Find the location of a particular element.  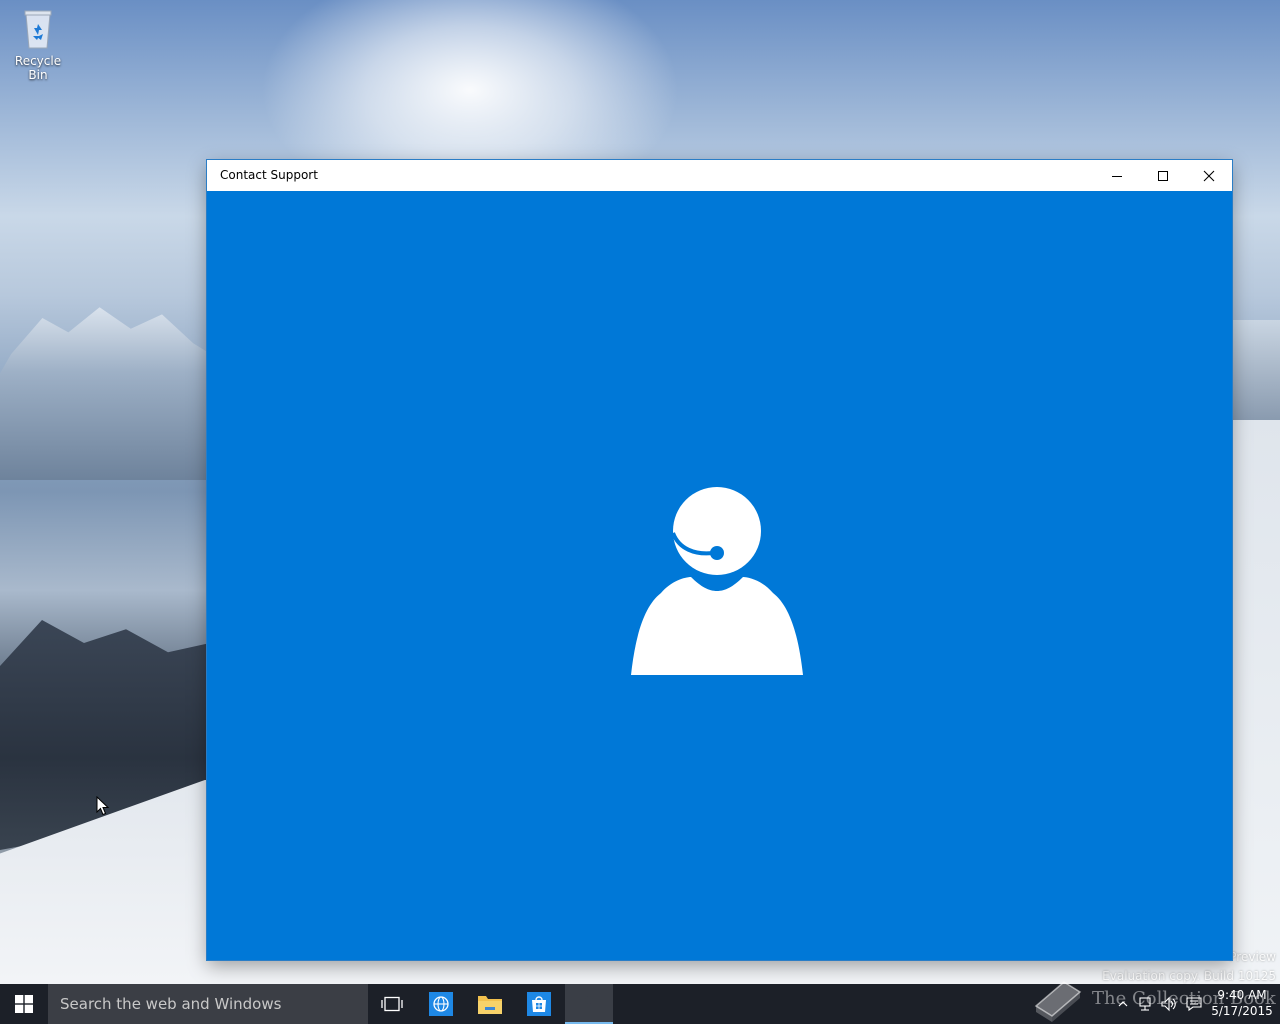

clock-time: 9:40 AM is located at coordinates (1242, 995).